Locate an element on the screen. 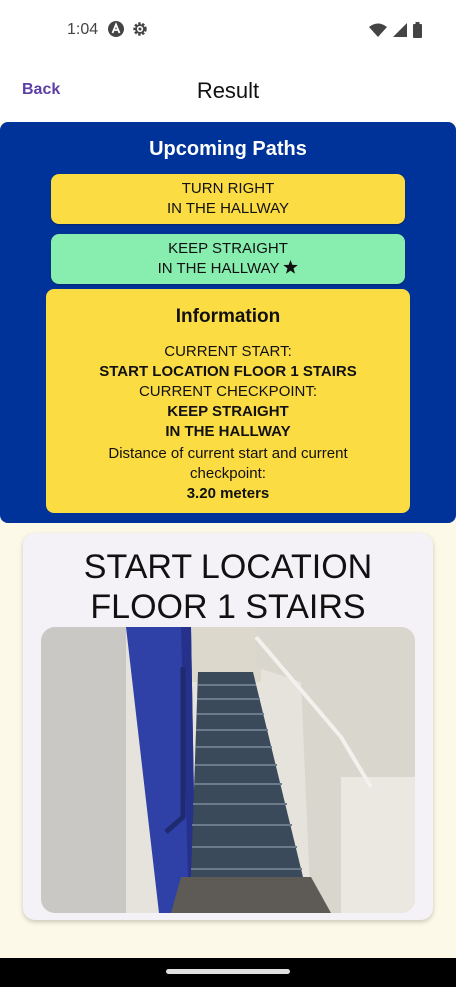 The width and height of the screenshot is (456, 987). app-notification-icon is located at coordinates (116, 31).